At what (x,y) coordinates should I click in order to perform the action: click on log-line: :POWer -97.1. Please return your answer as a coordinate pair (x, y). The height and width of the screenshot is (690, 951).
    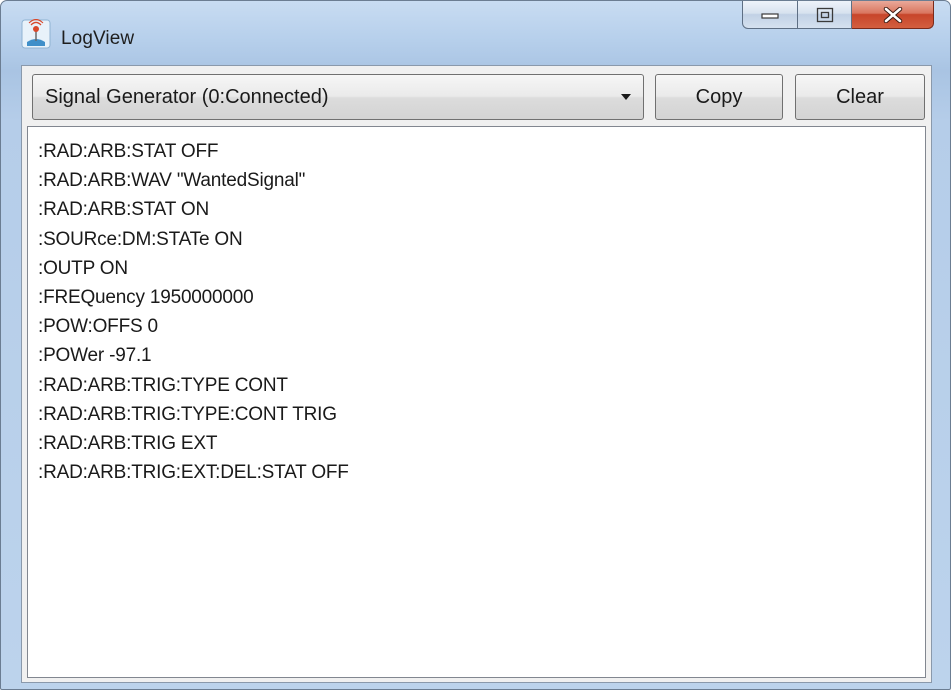
    Looking at the image, I should click on (95, 356).